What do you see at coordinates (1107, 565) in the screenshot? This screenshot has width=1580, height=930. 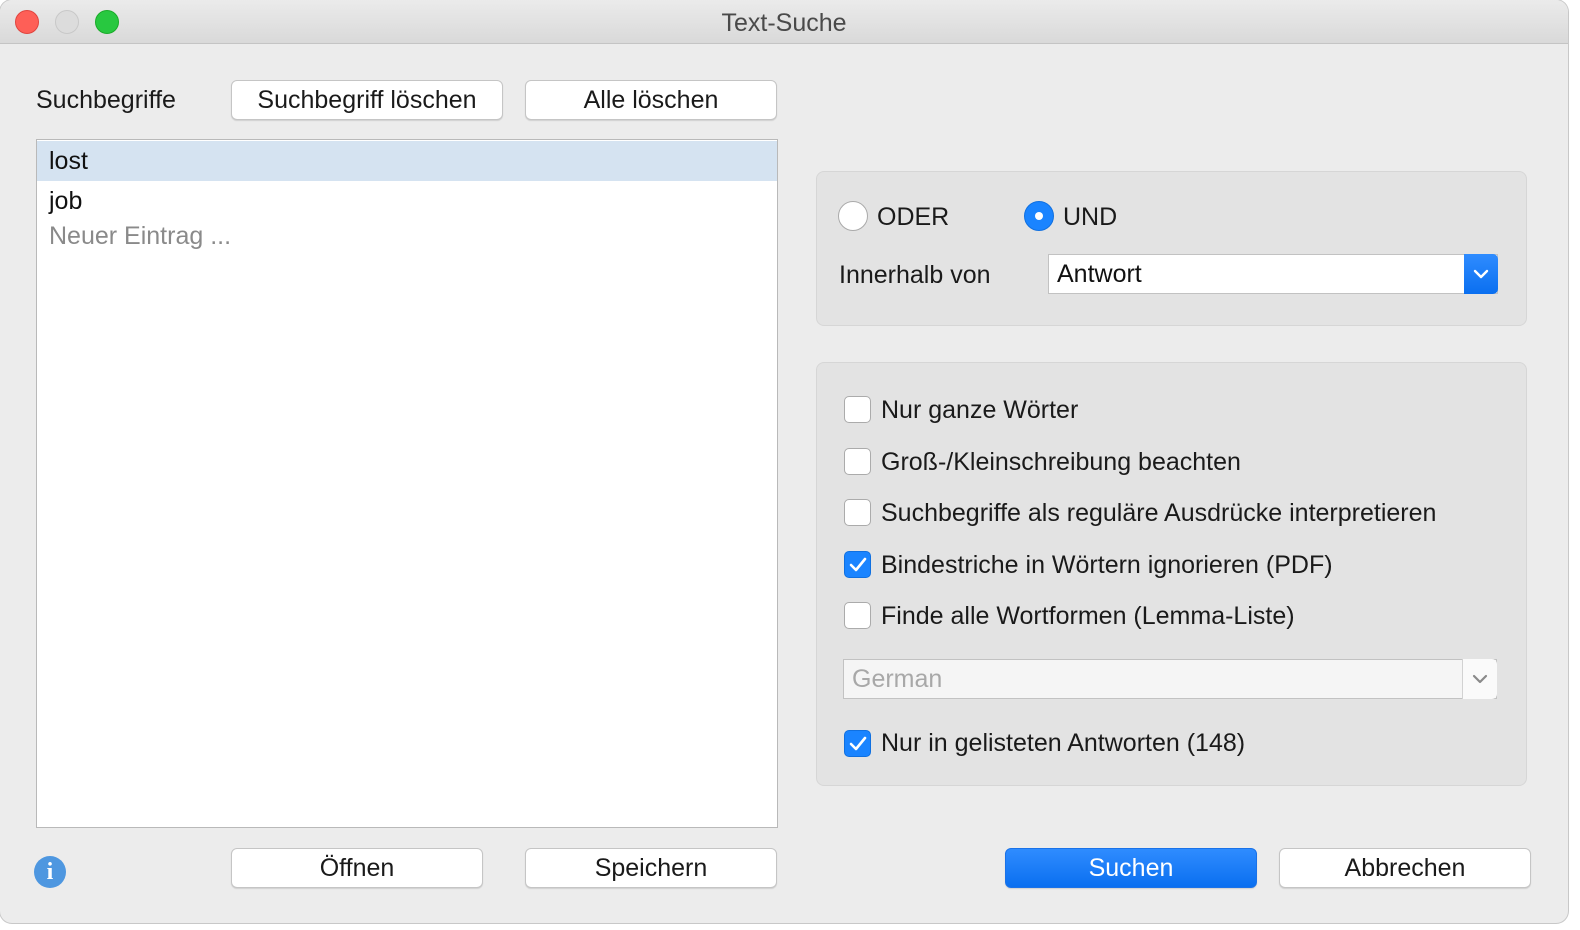 I see `ignore-hyphens-label: Bindestriche in Wörtern ignorieren (PDF)` at bounding box center [1107, 565].